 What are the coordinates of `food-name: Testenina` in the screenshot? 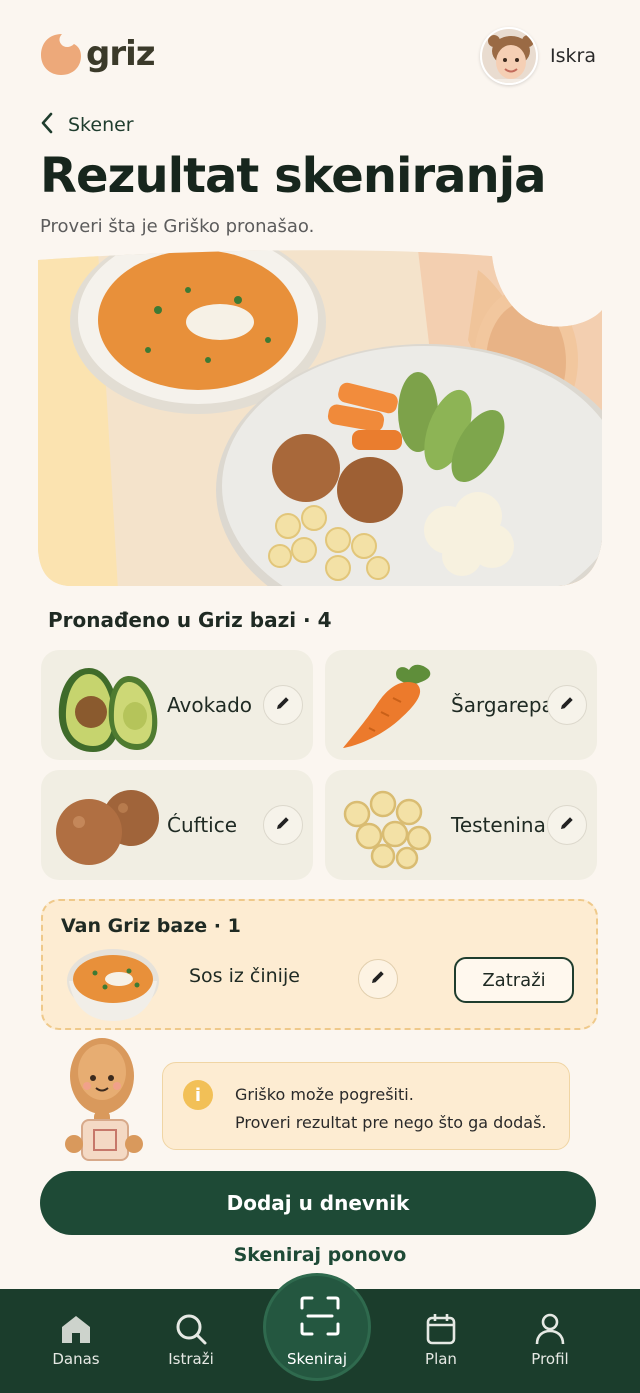 It's located at (498, 825).